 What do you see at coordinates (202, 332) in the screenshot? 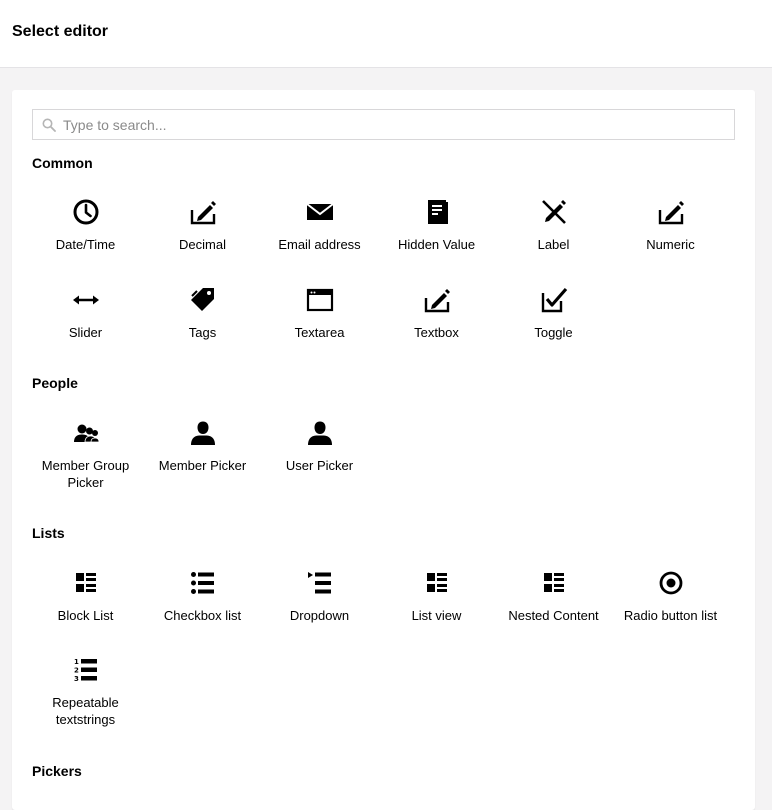
I see `editor-item-label: Tags` at bounding box center [202, 332].